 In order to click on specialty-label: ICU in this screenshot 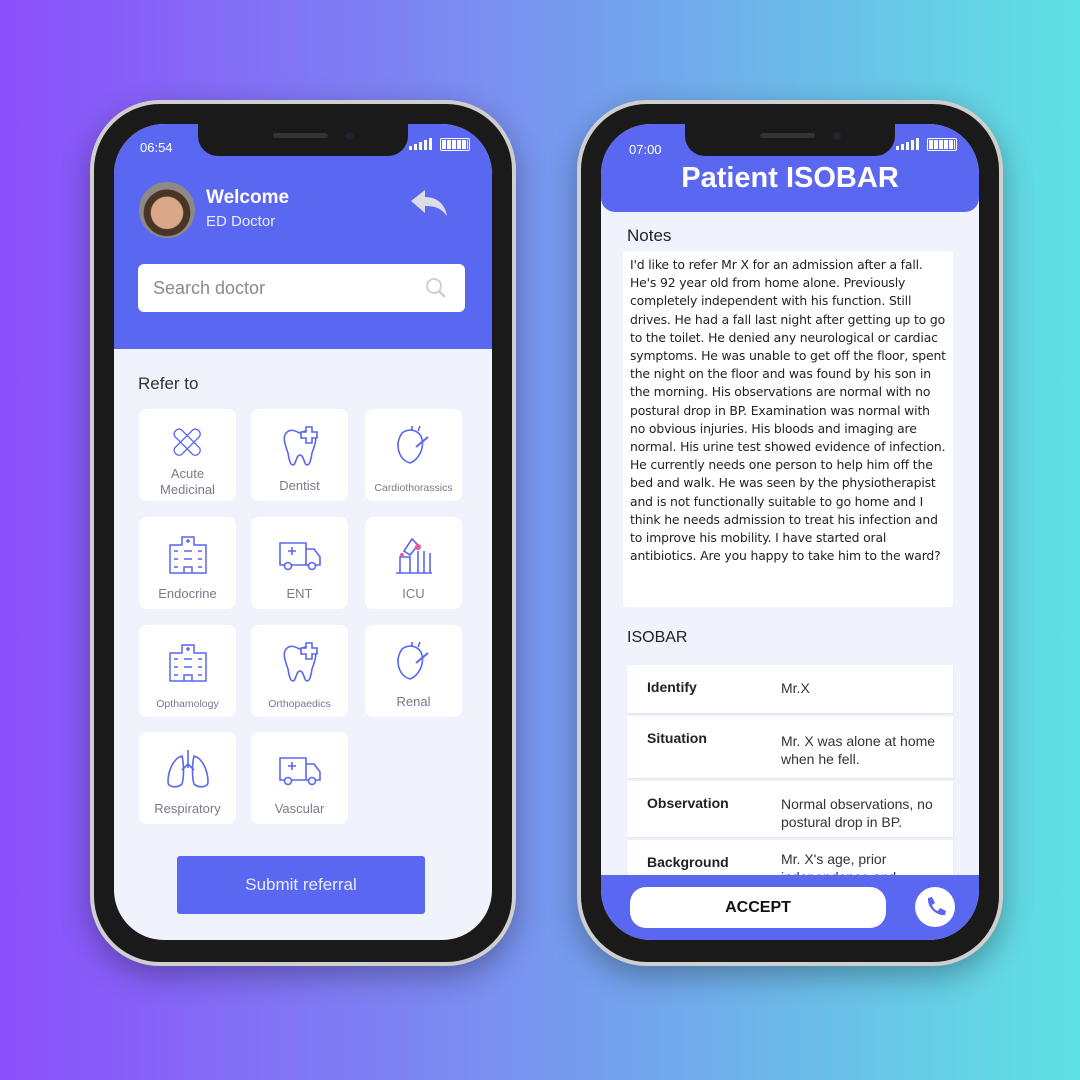, I will do `click(413, 593)`.